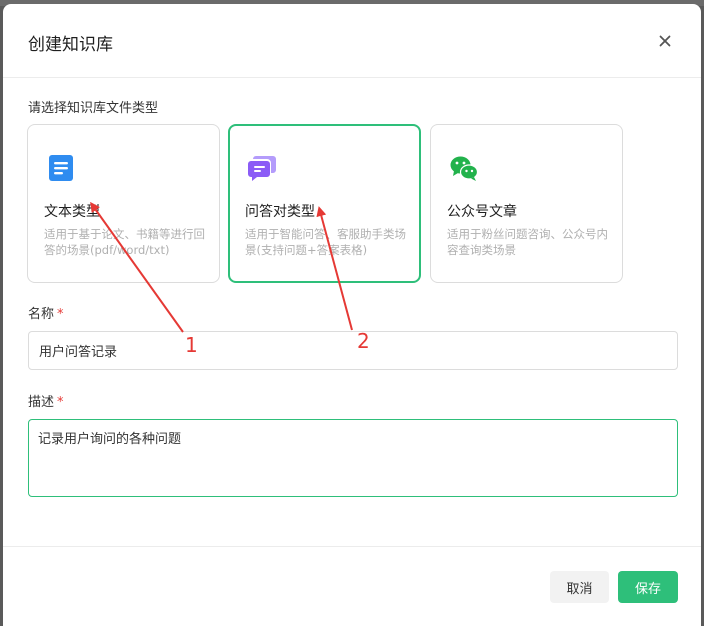 The width and height of the screenshot is (704, 626). What do you see at coordinates (41, 402) in the screenshot?
I see `description-label-text: 描述` at bounding box center [41, 402].